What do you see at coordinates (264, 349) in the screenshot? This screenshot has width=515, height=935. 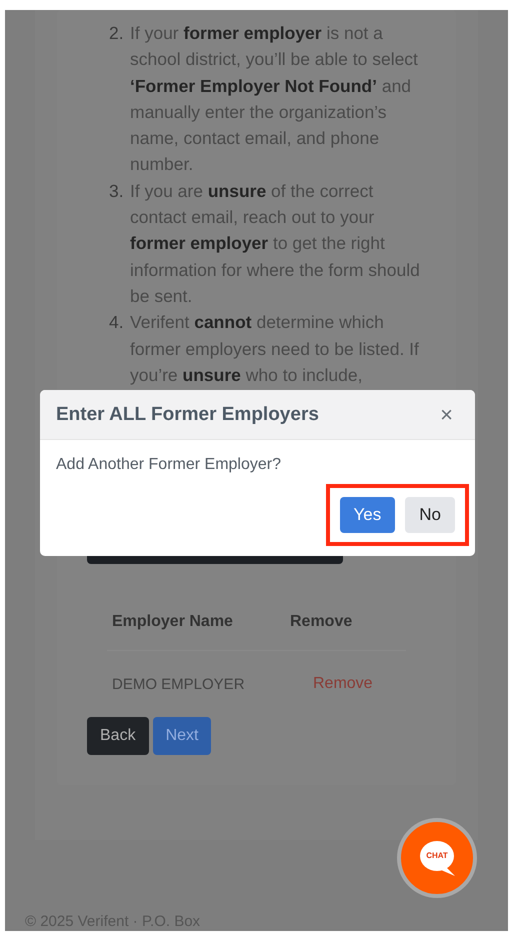 I see `instruction-item: 4. Verifent cannot determine which former employers need to be listed. If you’re unsure who to include,` at bounding box center [264, 349].